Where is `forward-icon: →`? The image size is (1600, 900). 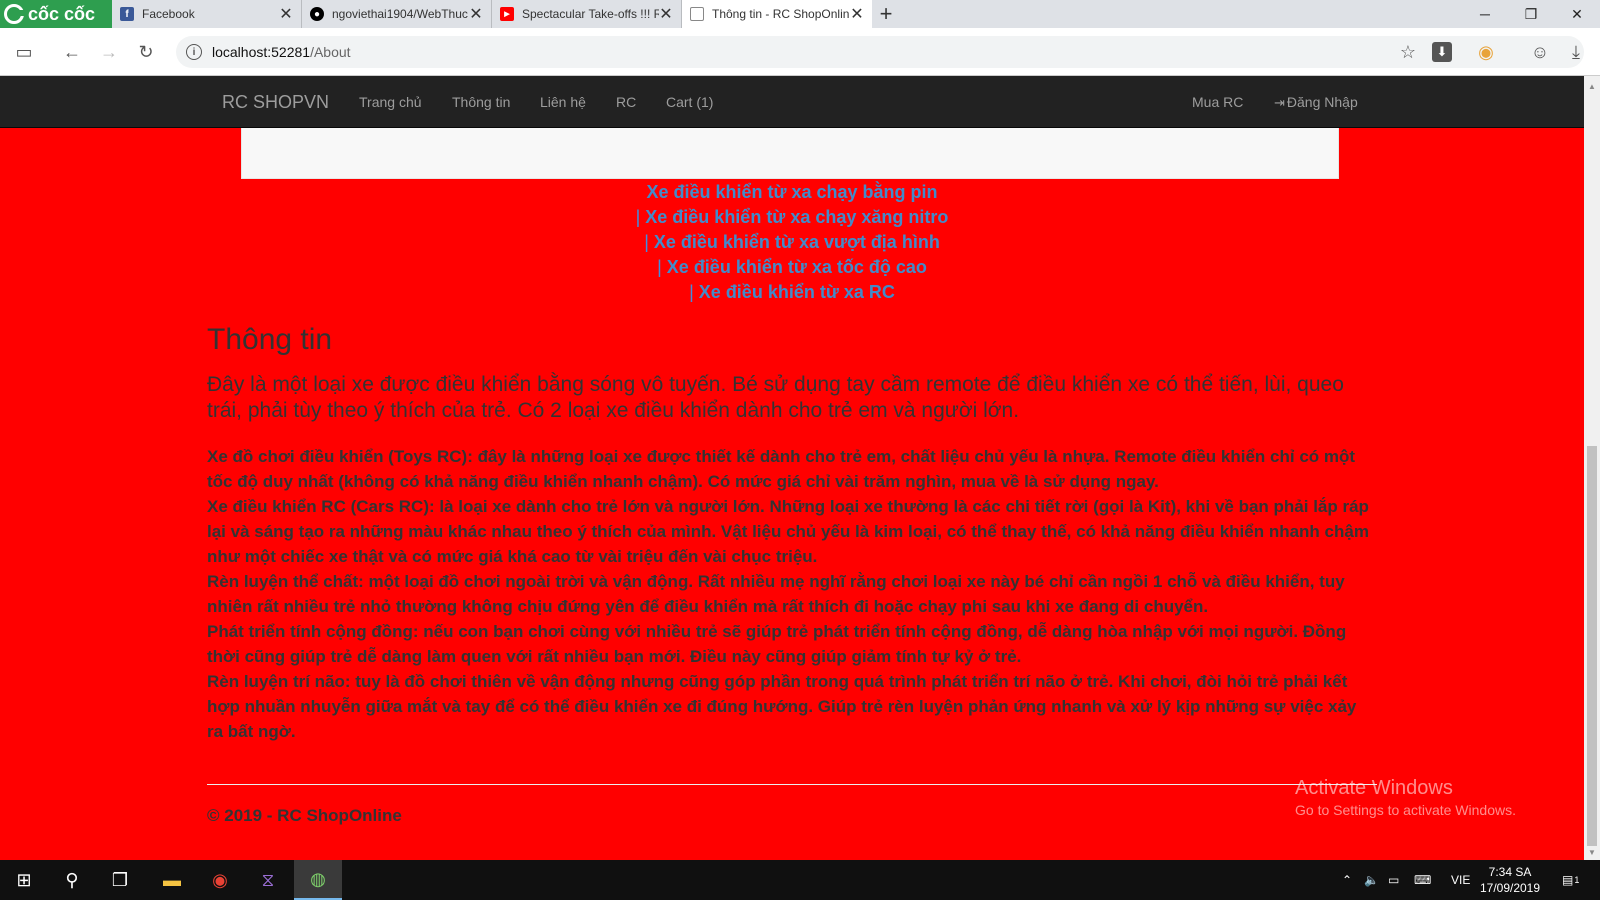 forward-icon: → is located at coordinates (109, 52).